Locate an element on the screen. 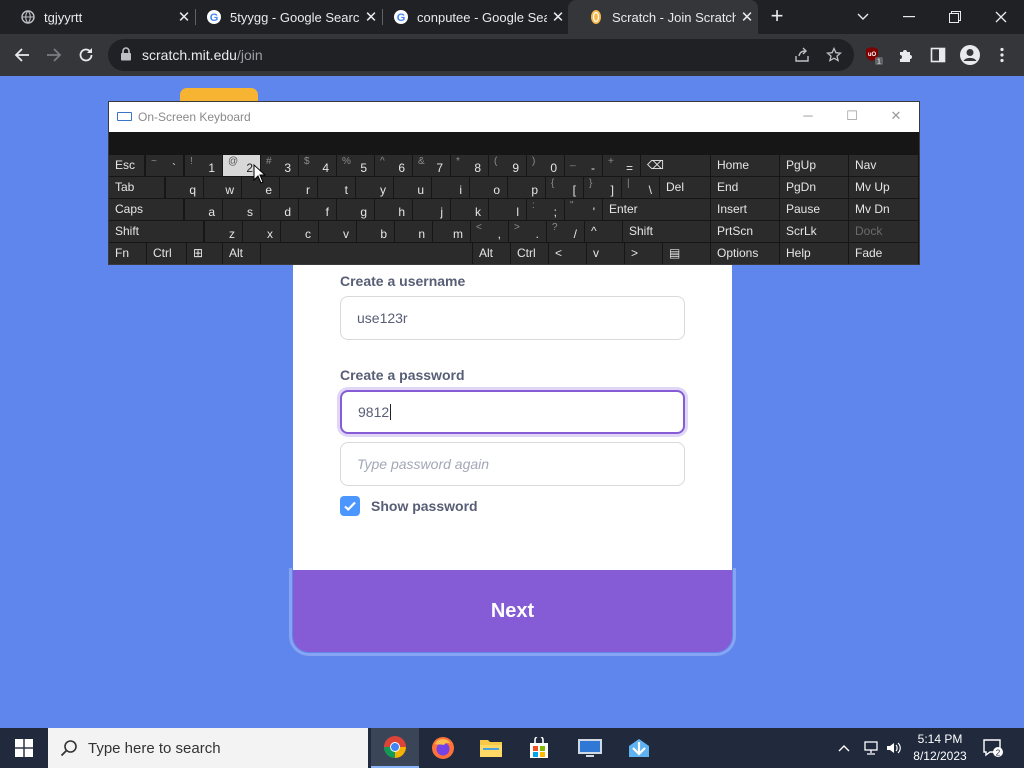 This screenshot has width=1024, height=768. confirm-password-input: Type password again is located at coordinates (512, 464).